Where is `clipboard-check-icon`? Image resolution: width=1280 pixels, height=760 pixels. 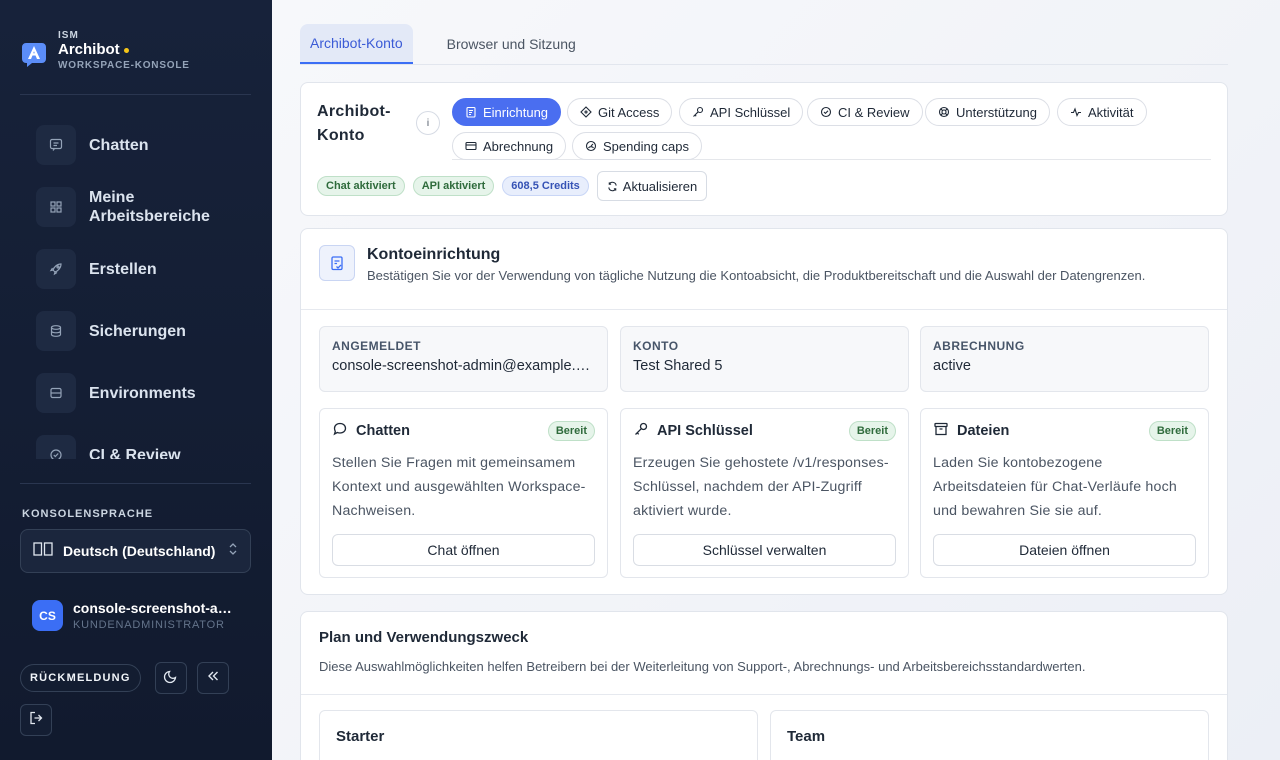
clipboard-check-icon is located at coordinates (337, 263).